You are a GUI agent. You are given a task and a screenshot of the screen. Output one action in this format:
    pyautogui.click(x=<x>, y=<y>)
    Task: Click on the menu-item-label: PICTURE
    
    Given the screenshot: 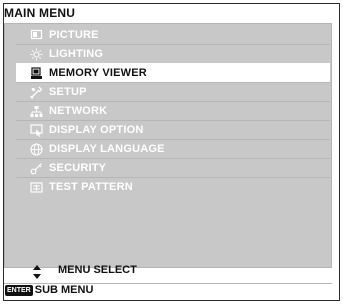 What is the action you would take?
    pyautogui.click(x=74, y=34)
    